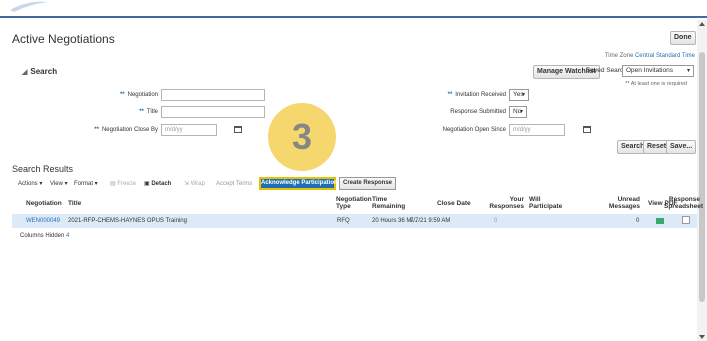 The width and height of the screenshot is (707, 341). What do you see at coordinates (649, 70) in the screenshot?
I see `saved-search-value: Open Invitations` at bounding box center [649, 70].